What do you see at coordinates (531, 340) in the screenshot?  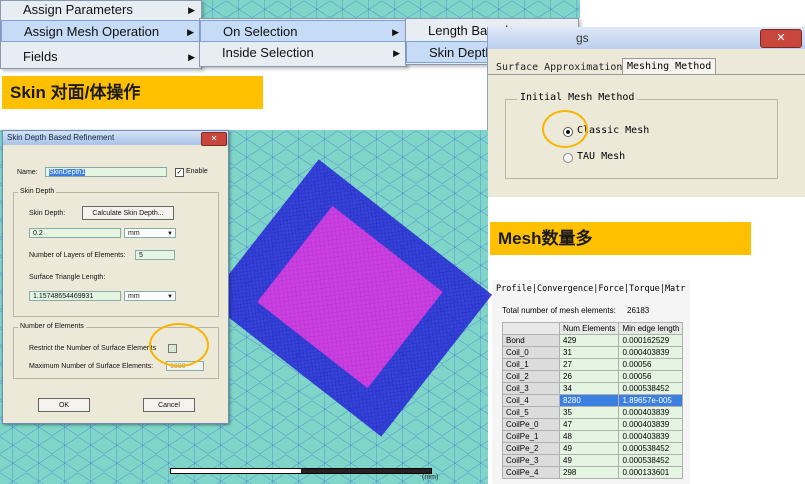 I see `row-header: Bond` at bounding box center [531, 340].